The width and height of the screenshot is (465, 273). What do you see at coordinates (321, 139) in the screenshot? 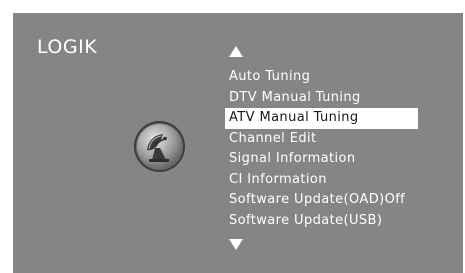
I see `menu-item-channel-edit: Channel Edit` at bounding box center [321, 139].